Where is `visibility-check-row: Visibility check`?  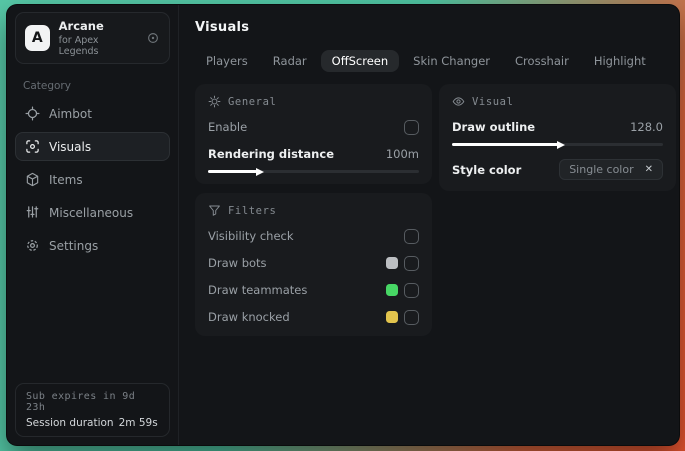
visibility-check-row: Visibility check is located at coordinates (313, 236).